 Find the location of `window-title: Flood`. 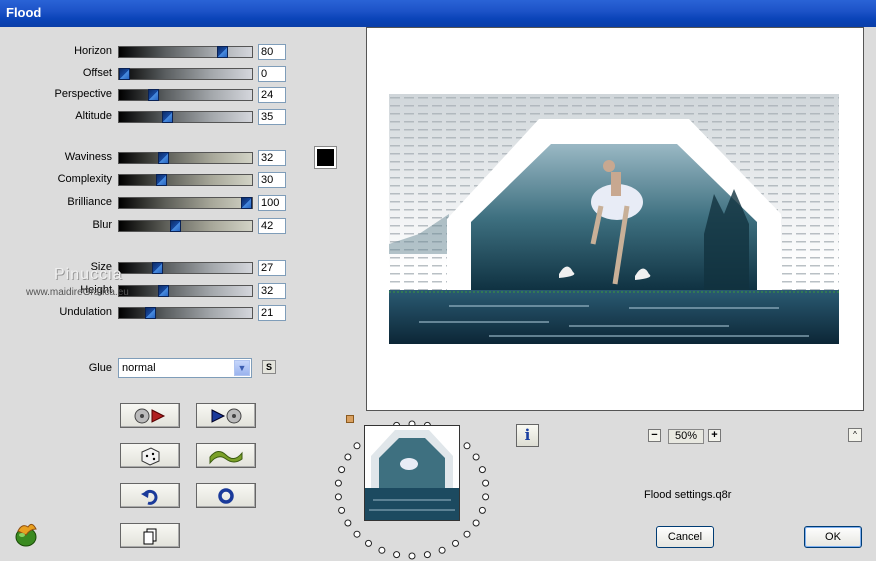

window-title: Flood is located at coordinates (24, 12).